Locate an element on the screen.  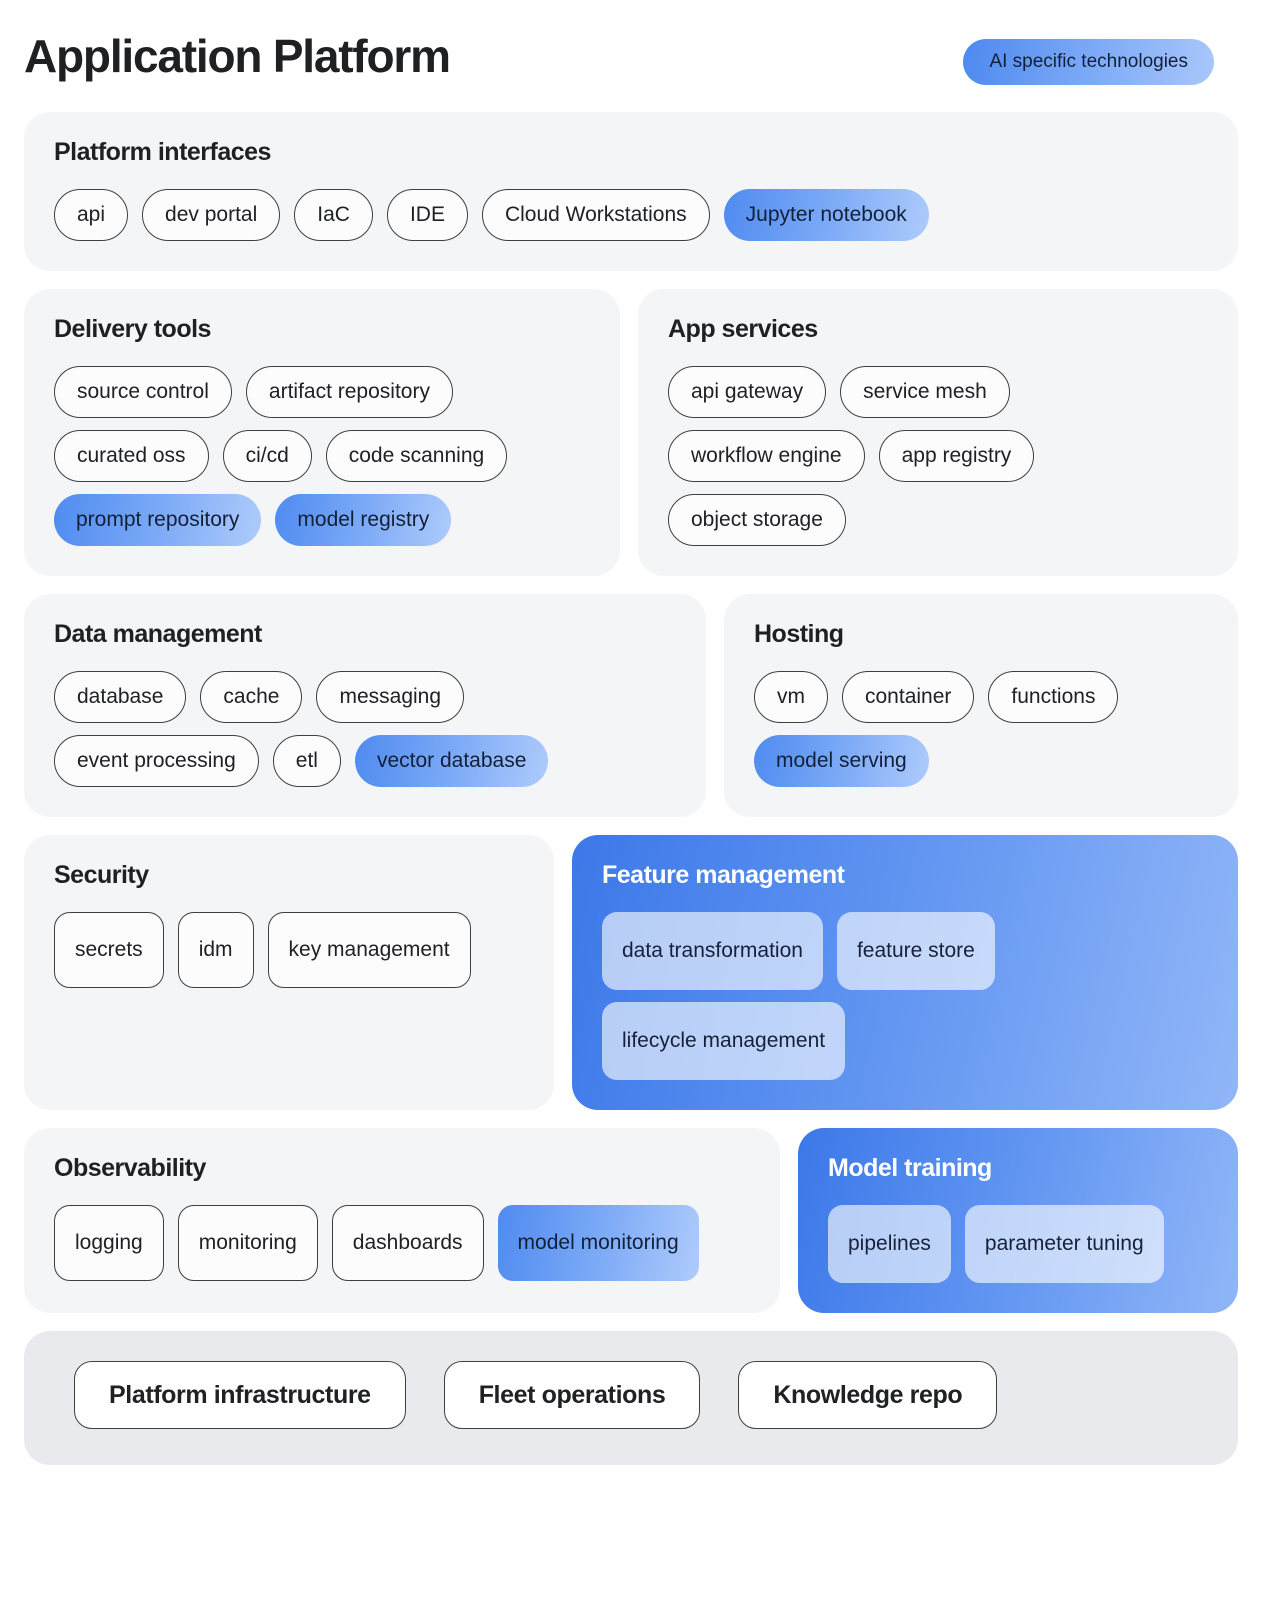
pill-functions: functions is located at coordinates (1053, 697).